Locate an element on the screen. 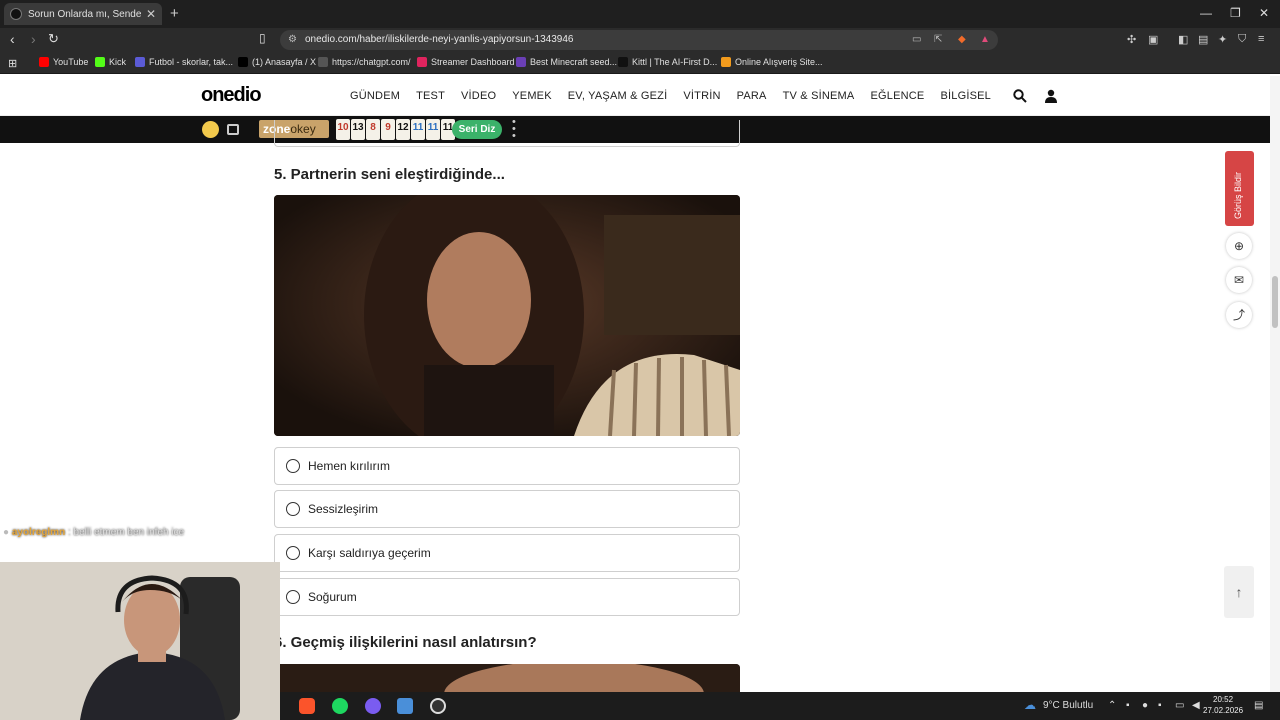 The width and height of the screenshot is (1280, 720). extensions-icon: ✣ is located at coordinates (1131, 39).